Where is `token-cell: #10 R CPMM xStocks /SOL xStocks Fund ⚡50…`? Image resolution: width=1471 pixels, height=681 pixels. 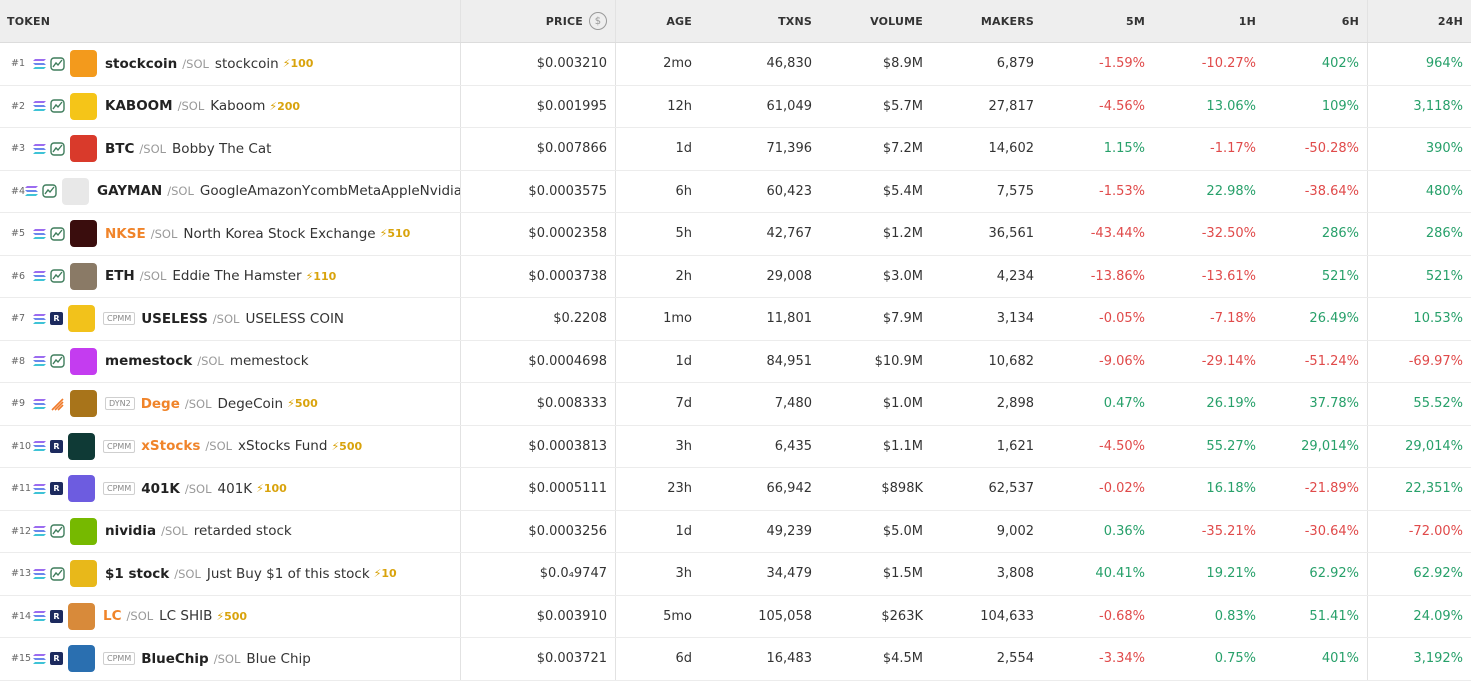 token-cell: #10 R CPMM xStocks /SOL xStocks Fund ⚡50… is located at coordinates (230, 447).